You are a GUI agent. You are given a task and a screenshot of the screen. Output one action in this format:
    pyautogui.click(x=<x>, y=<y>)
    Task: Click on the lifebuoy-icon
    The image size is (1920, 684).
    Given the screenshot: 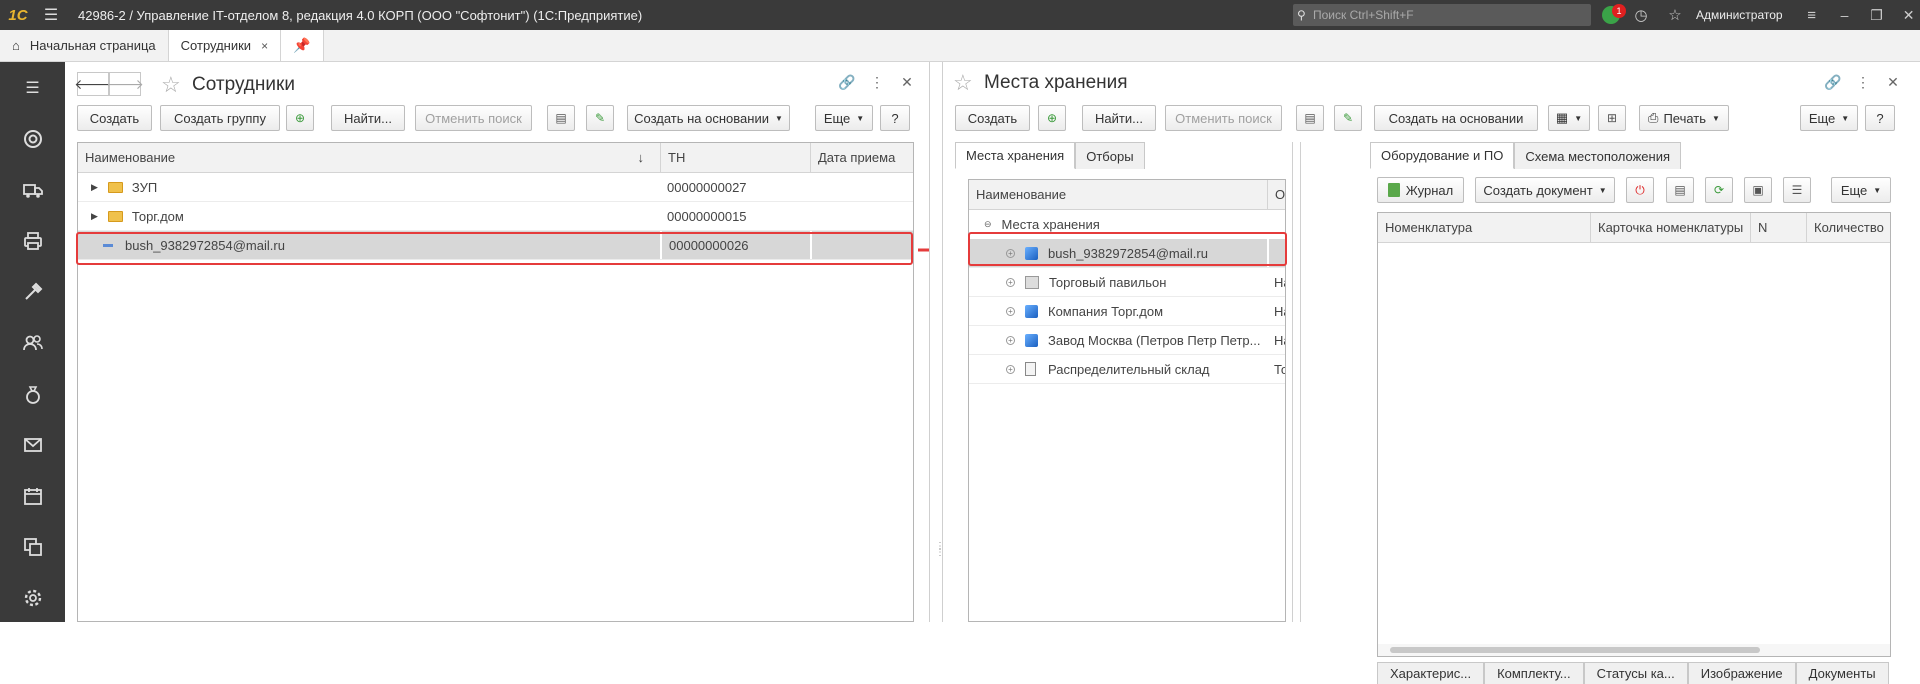 What is the action you would take?
    pyautogui.click(x=32, y=138)
    